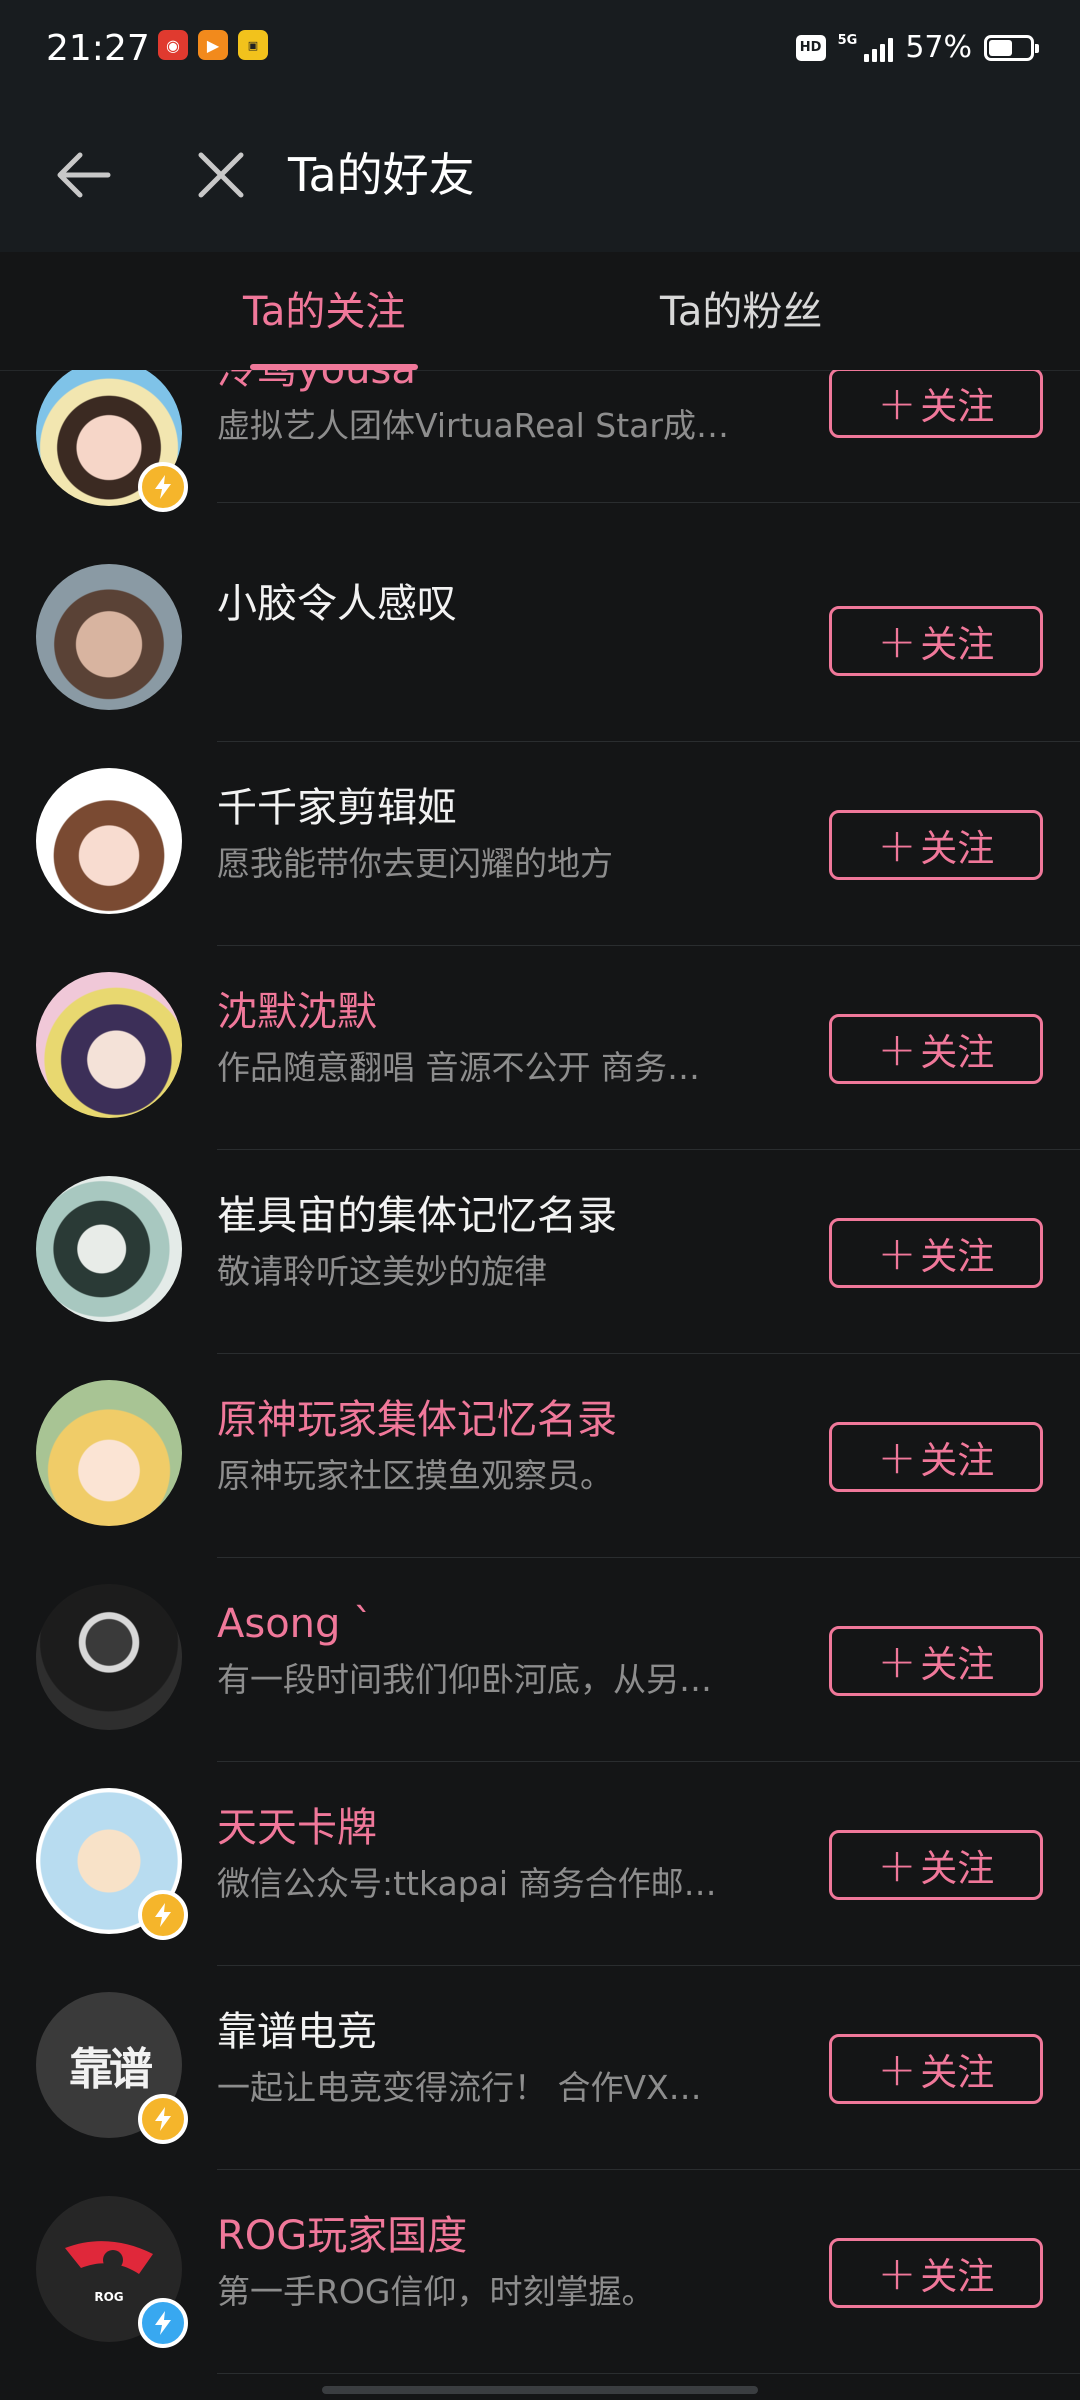 The height and width of the screenshot is (2400, 1080). I want to click on user-name: 崔具宙的集体记忆名录, so click(417, 1216).